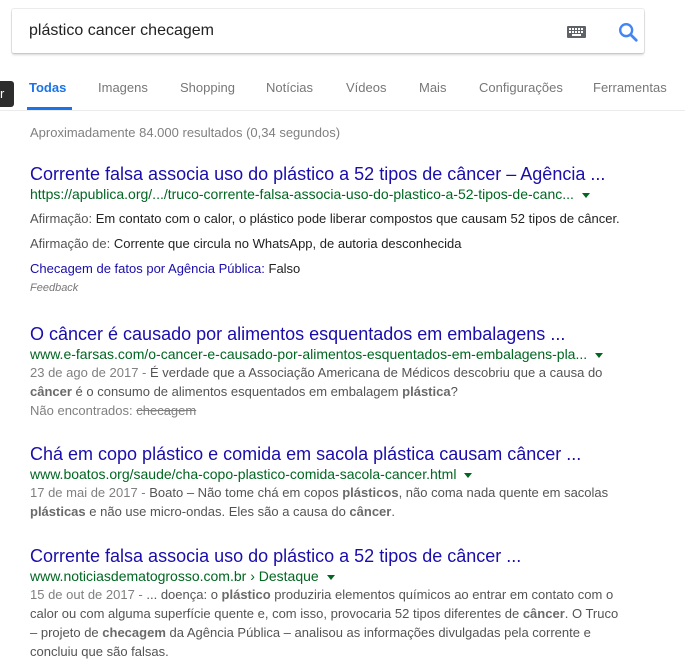 Image resolution: width=685 pixels, height=669 pixels. I want to click on tab-ferramentas: Ferramentas, so click(630, 87).